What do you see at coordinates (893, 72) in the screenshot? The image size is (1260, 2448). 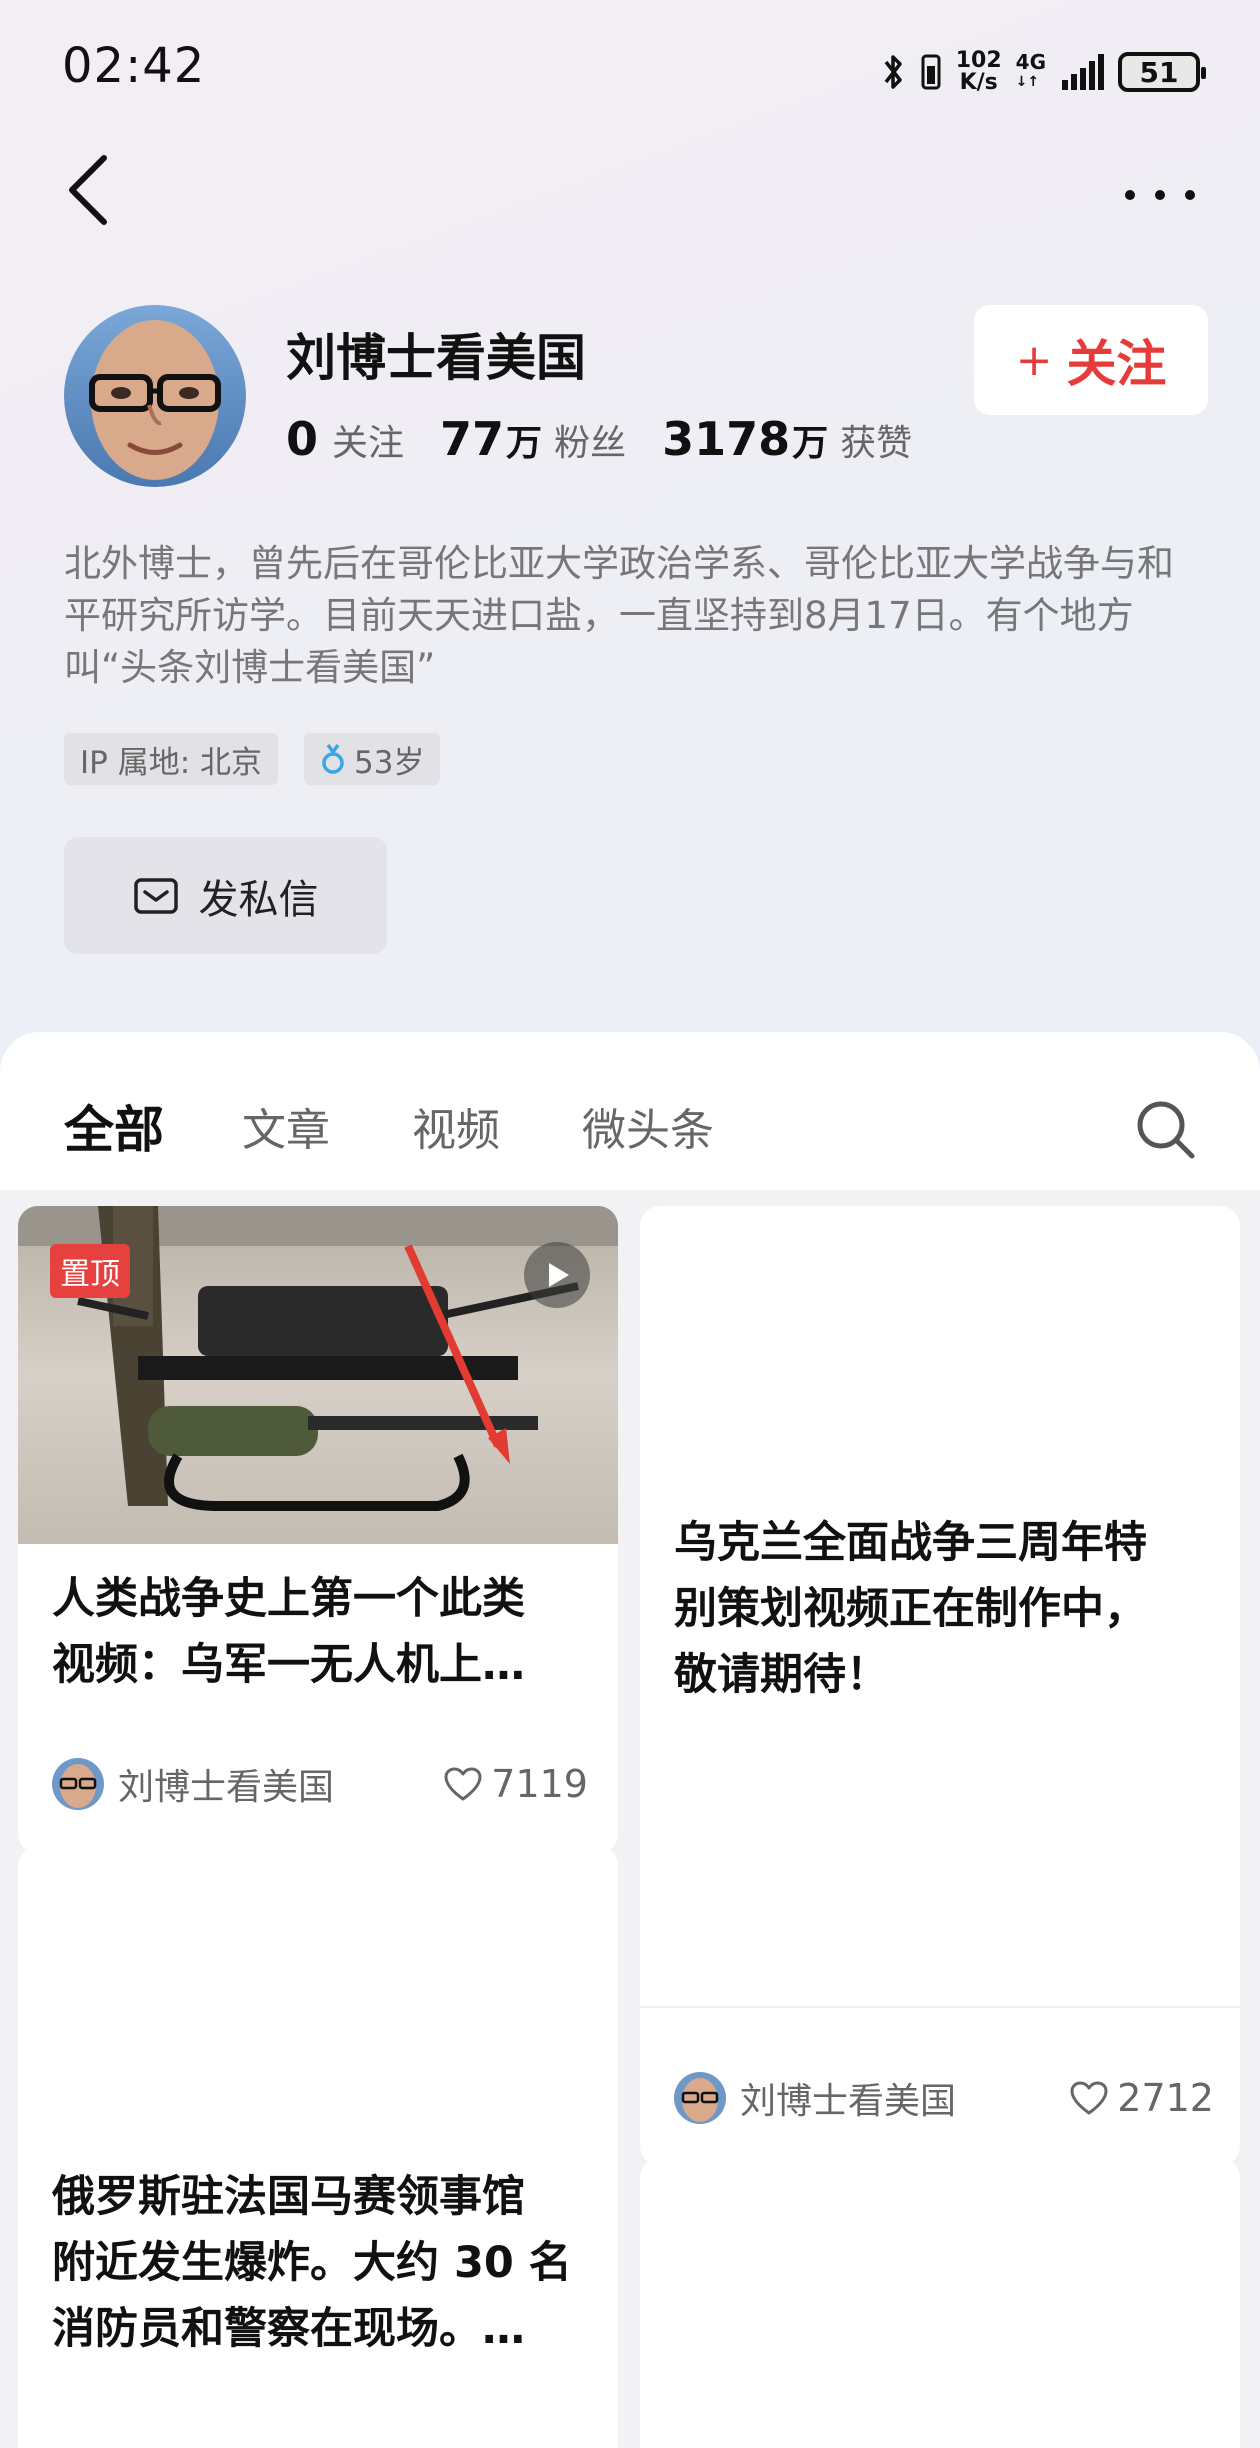 I see `bluetooth-icon` at bounding box center [893, 72].